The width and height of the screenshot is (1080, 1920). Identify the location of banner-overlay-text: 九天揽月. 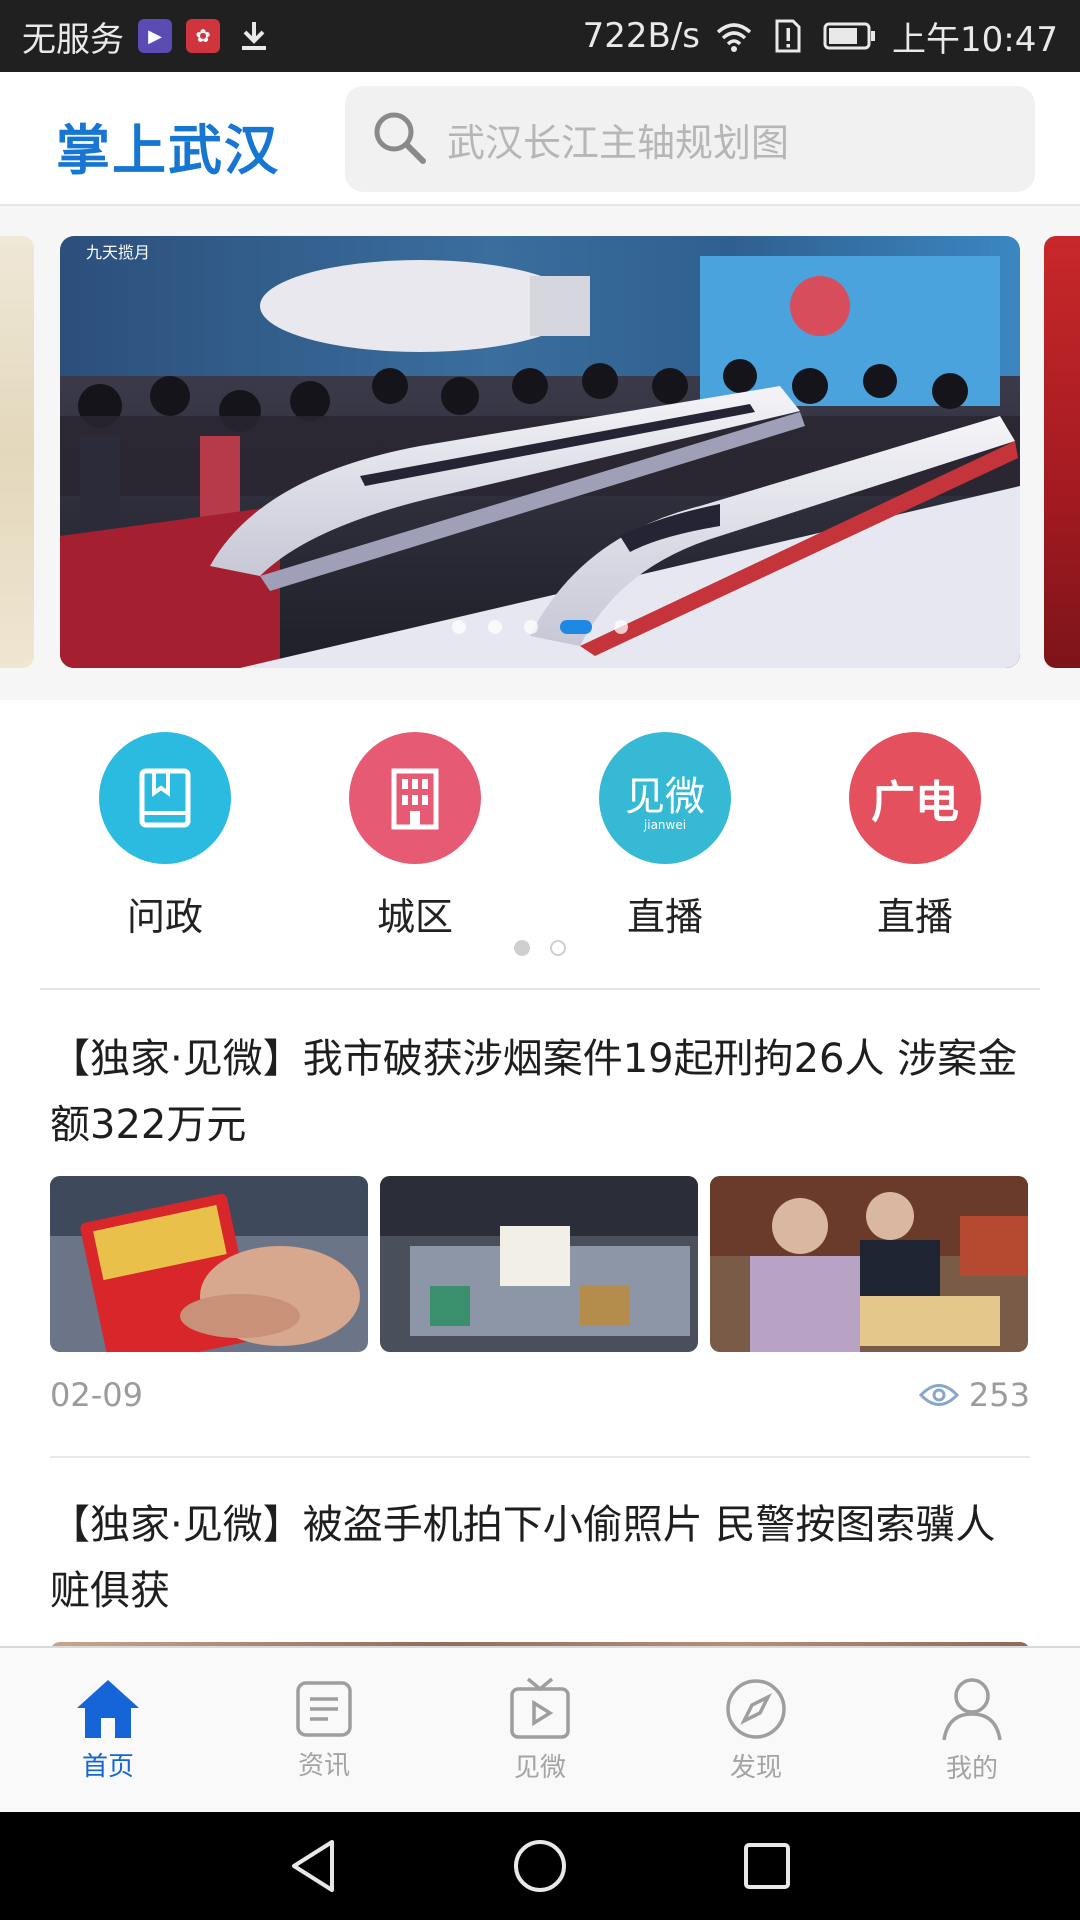
(118, 252).